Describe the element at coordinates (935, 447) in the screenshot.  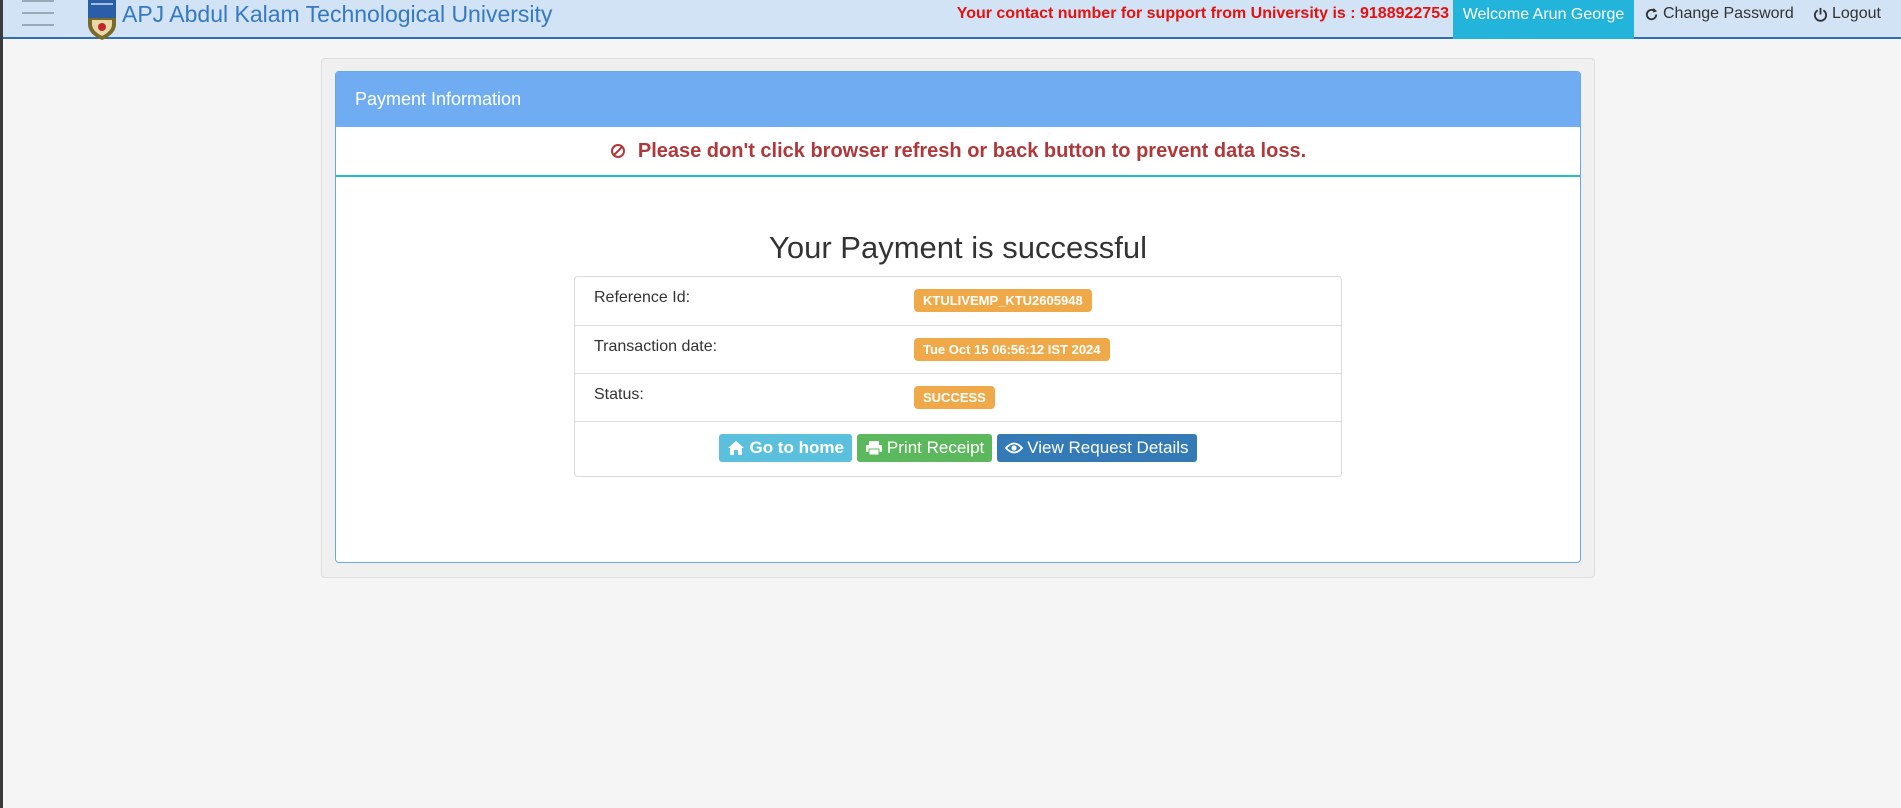
I see `print-receipt-label: Print Receipt` at that location.